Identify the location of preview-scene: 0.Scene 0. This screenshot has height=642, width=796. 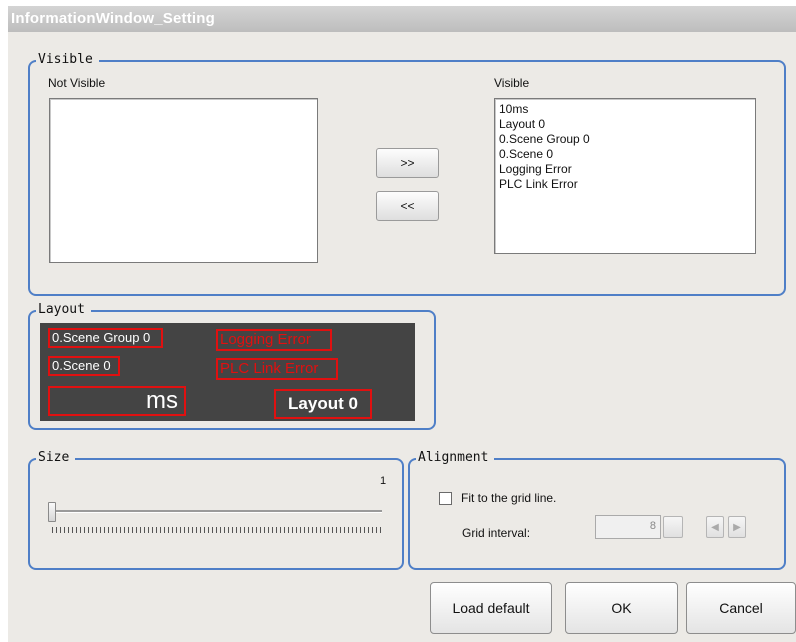
(84, 366).